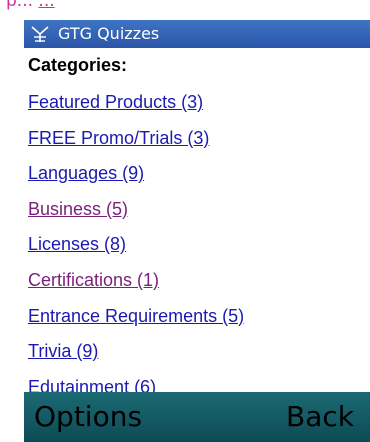 The height and width of the screenshot is (442, 370). What do you see at coordinates (77, 244) in the screenshot?
I see `category-link: Licenses (8)` at bounding box center [77, 244].